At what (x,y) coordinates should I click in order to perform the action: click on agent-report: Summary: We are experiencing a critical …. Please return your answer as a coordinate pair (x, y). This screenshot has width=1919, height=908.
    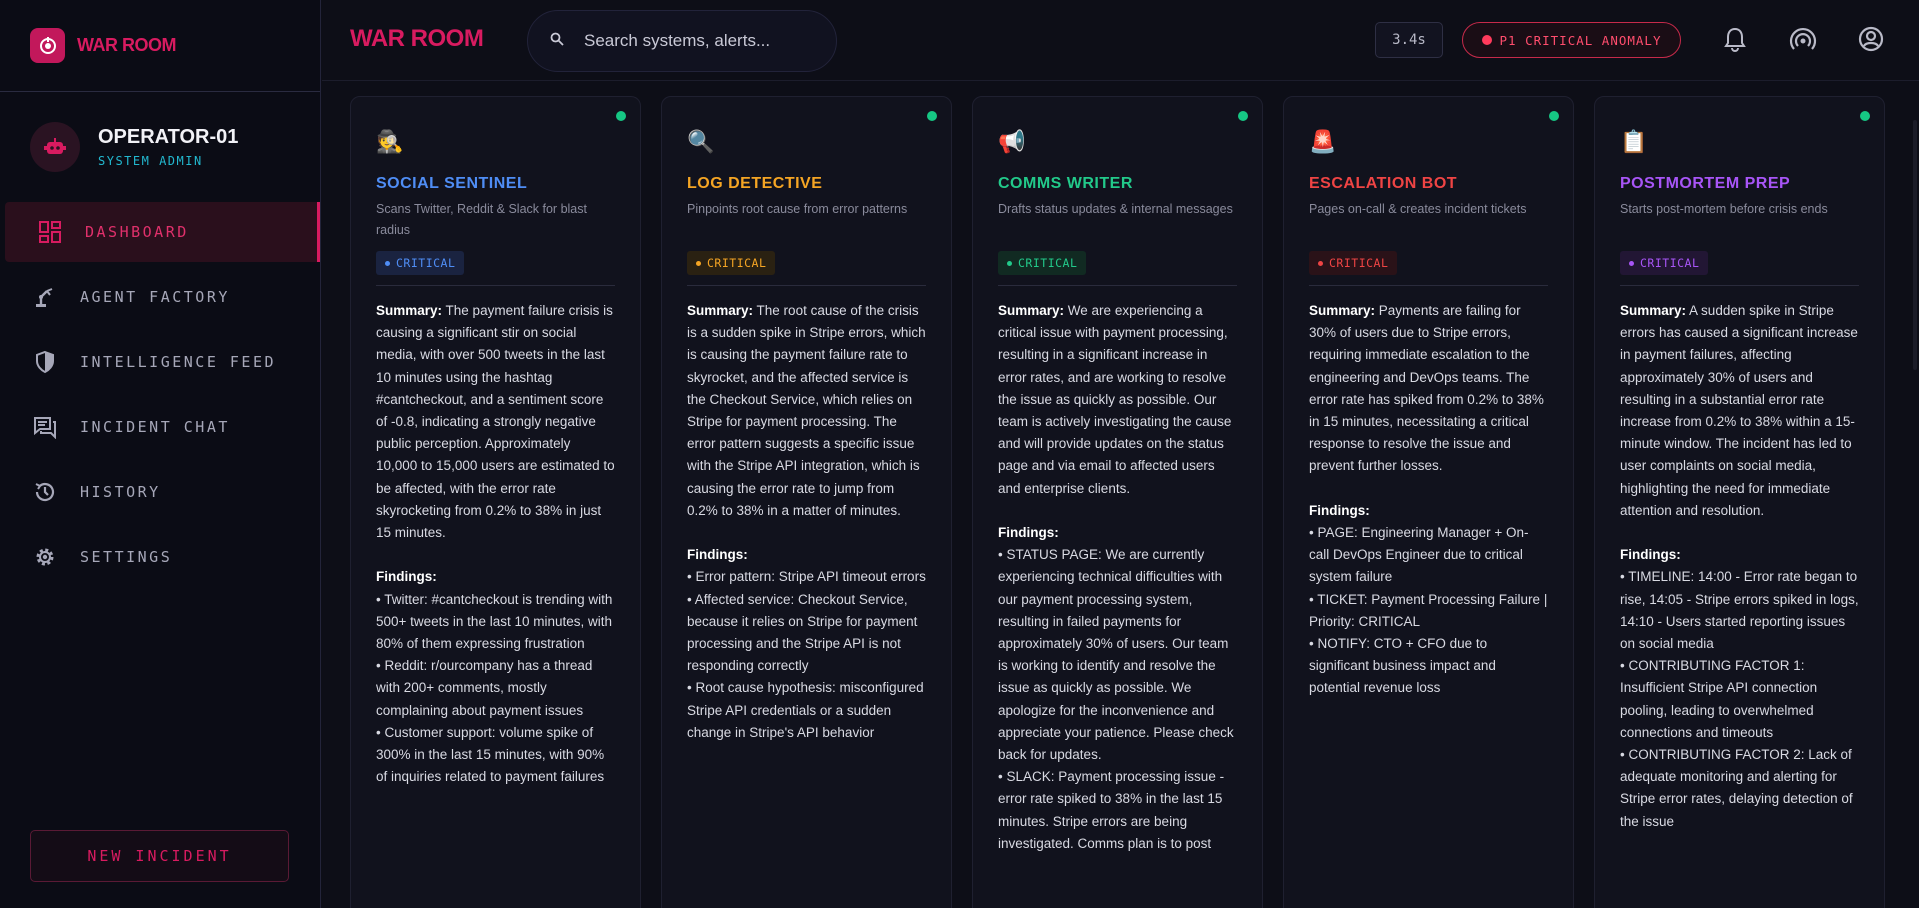
    Looking at the image, I should click on (1117, 577).